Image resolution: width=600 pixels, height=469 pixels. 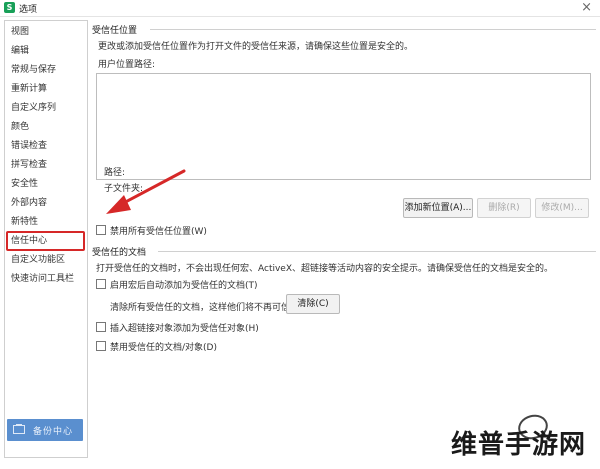 I want to click on backup-center-button: 备份中心, so click(x=45, y=430).